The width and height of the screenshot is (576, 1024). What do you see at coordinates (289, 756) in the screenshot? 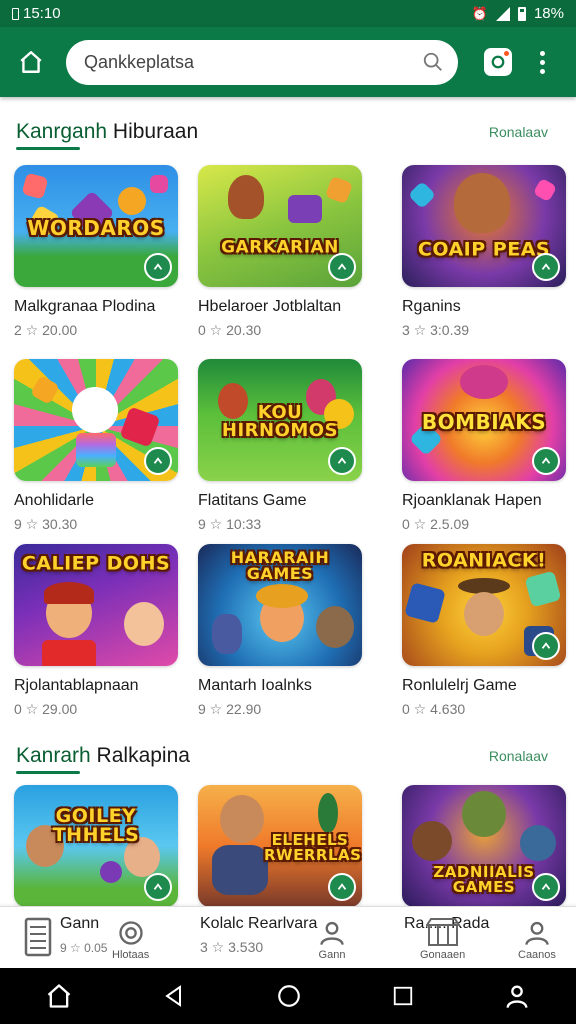
I see `section-header-activities: Kanrarh Ralkapina Ronalaav` at bounding box center [289, 756].